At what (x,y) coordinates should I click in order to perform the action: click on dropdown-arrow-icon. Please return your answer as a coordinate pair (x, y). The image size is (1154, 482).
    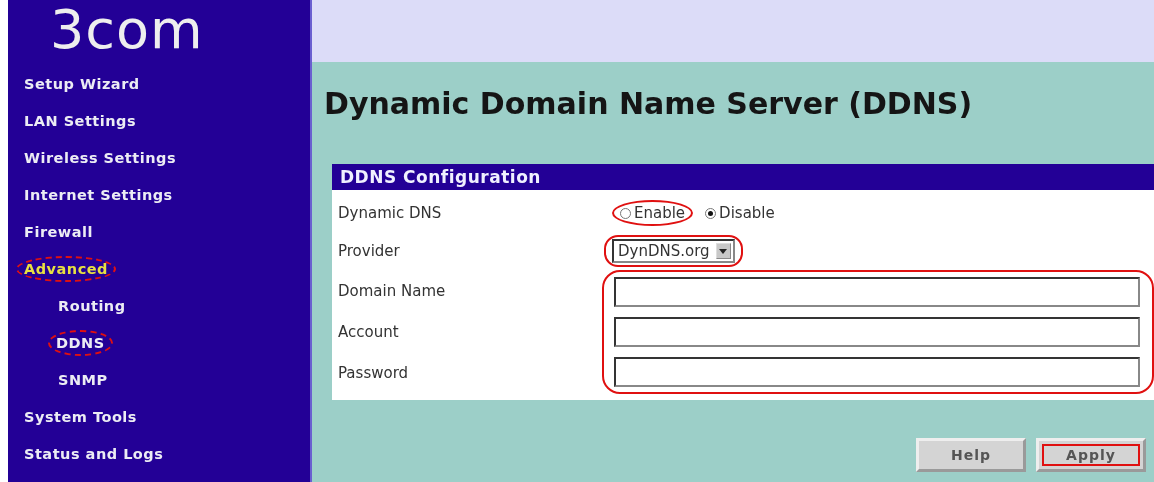
    Looking at the image, I should click on (723, 251).